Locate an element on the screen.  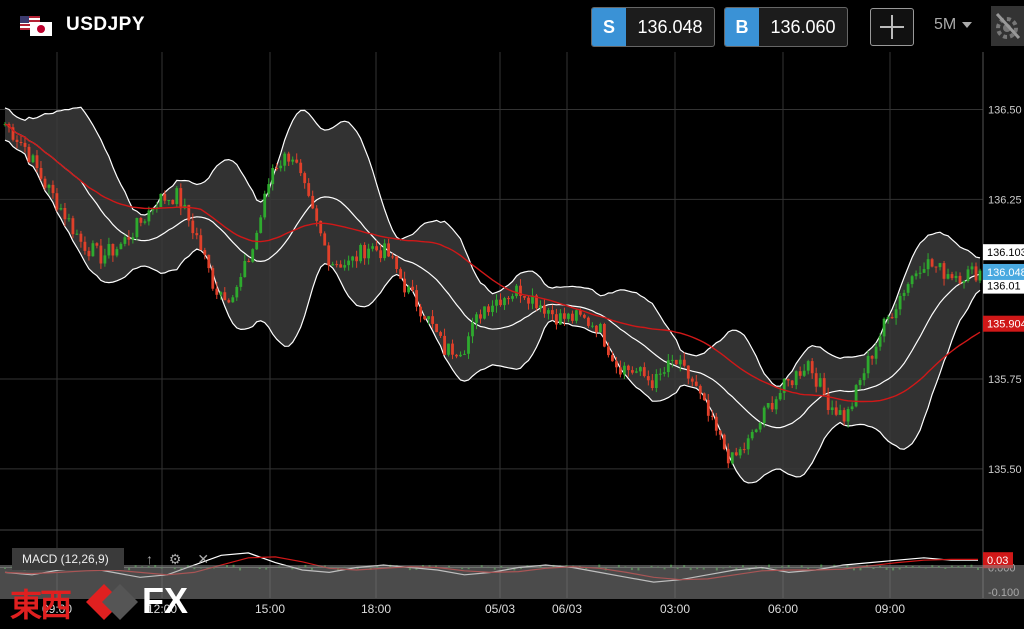
chevron-down-icon is located at coordinates (967, 25).